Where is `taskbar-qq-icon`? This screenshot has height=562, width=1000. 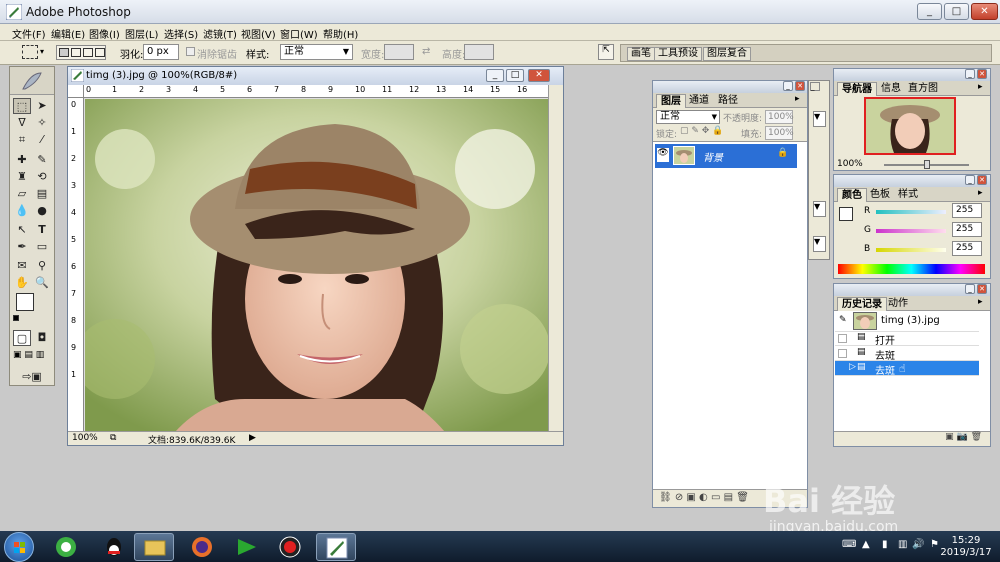 taskbar-qq-icon is located at coordinates (114, 547).